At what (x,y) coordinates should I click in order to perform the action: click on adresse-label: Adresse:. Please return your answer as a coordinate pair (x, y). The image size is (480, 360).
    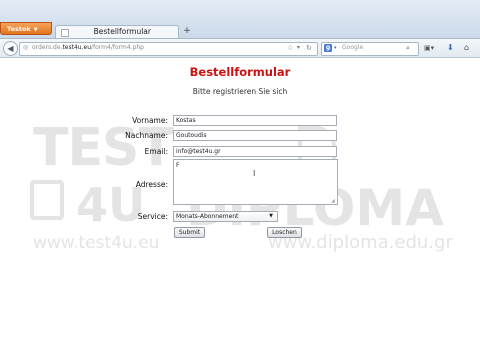
    Looking at the image, I should click on (151, 184).